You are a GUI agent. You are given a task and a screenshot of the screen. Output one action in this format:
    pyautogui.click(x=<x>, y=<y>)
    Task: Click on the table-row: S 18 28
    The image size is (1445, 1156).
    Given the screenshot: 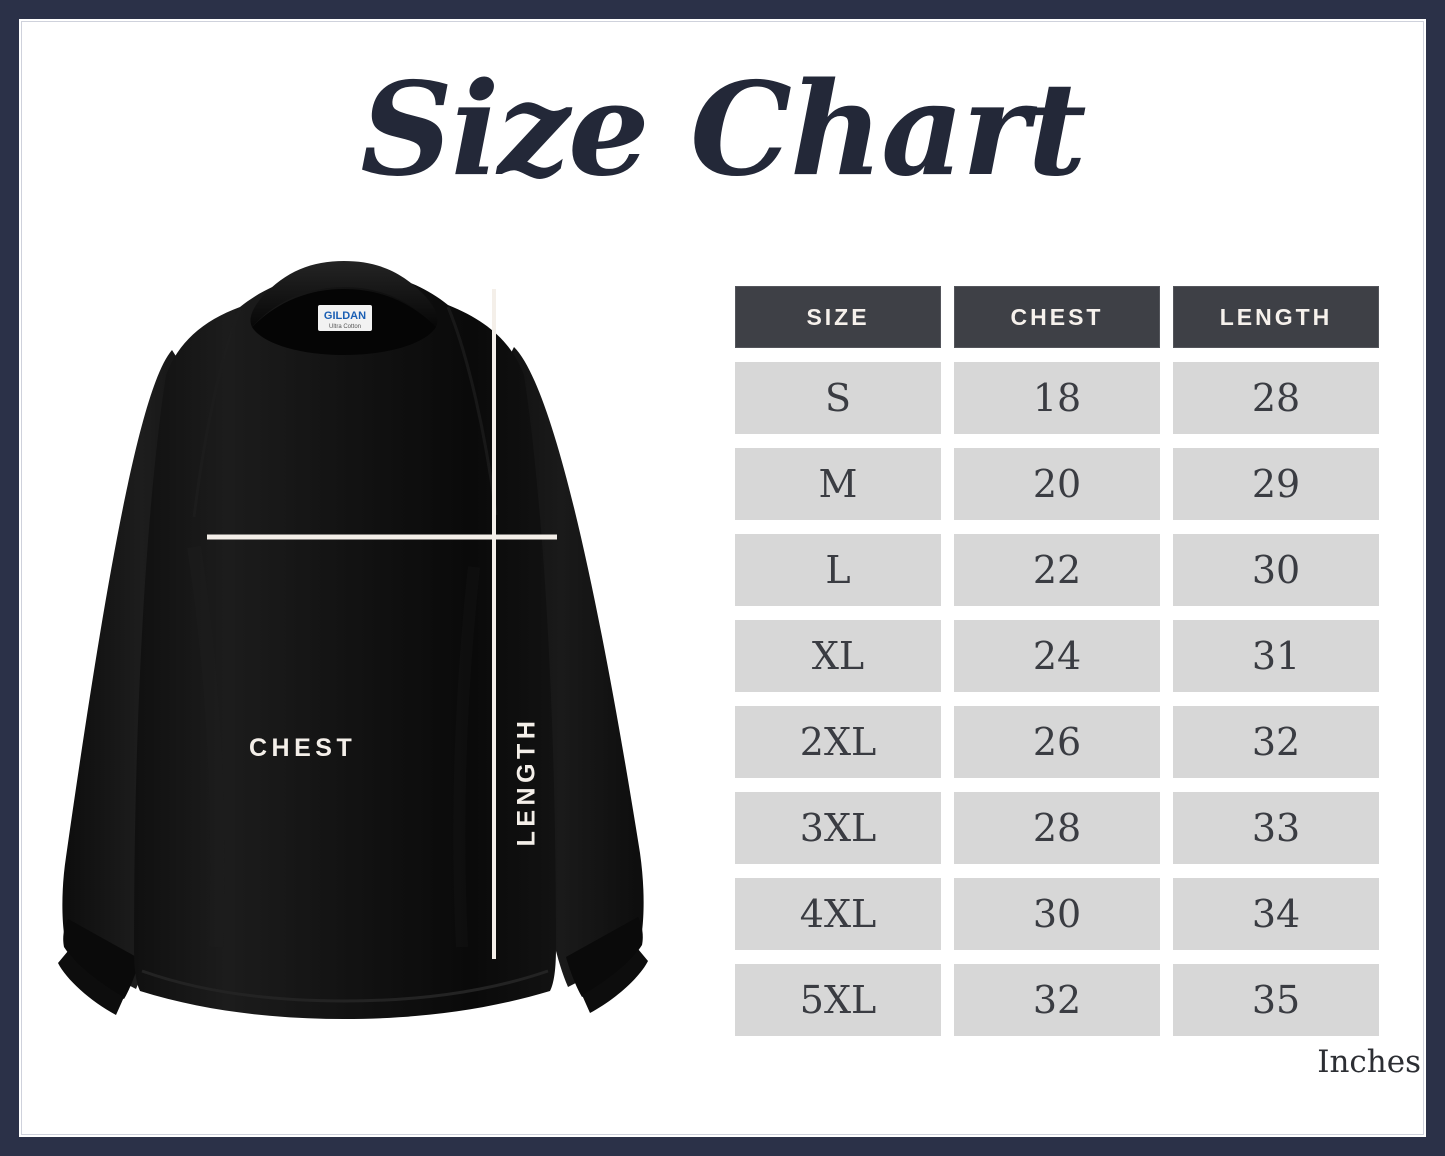 What is the action you would take?
    pyautogui.click(x=1057, y=398)
    